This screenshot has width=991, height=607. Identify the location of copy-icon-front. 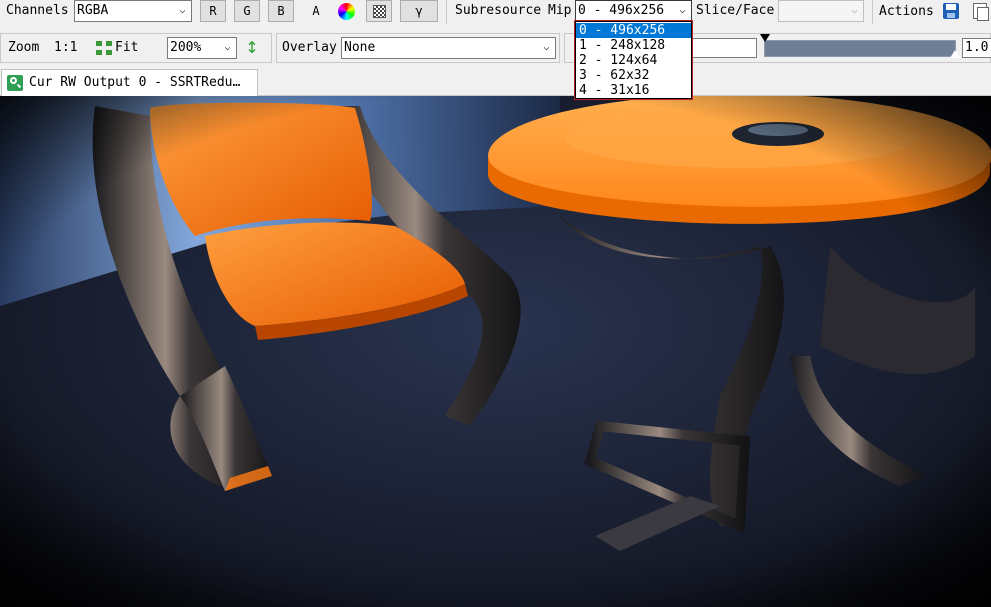
(983, 14).